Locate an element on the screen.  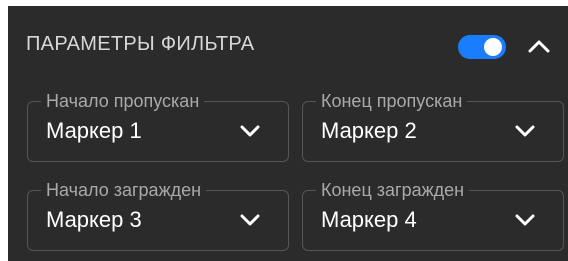
panel-title: ПАРАМЕТРЫ ФИЛЬТРА is located at coordinates (140, 44).